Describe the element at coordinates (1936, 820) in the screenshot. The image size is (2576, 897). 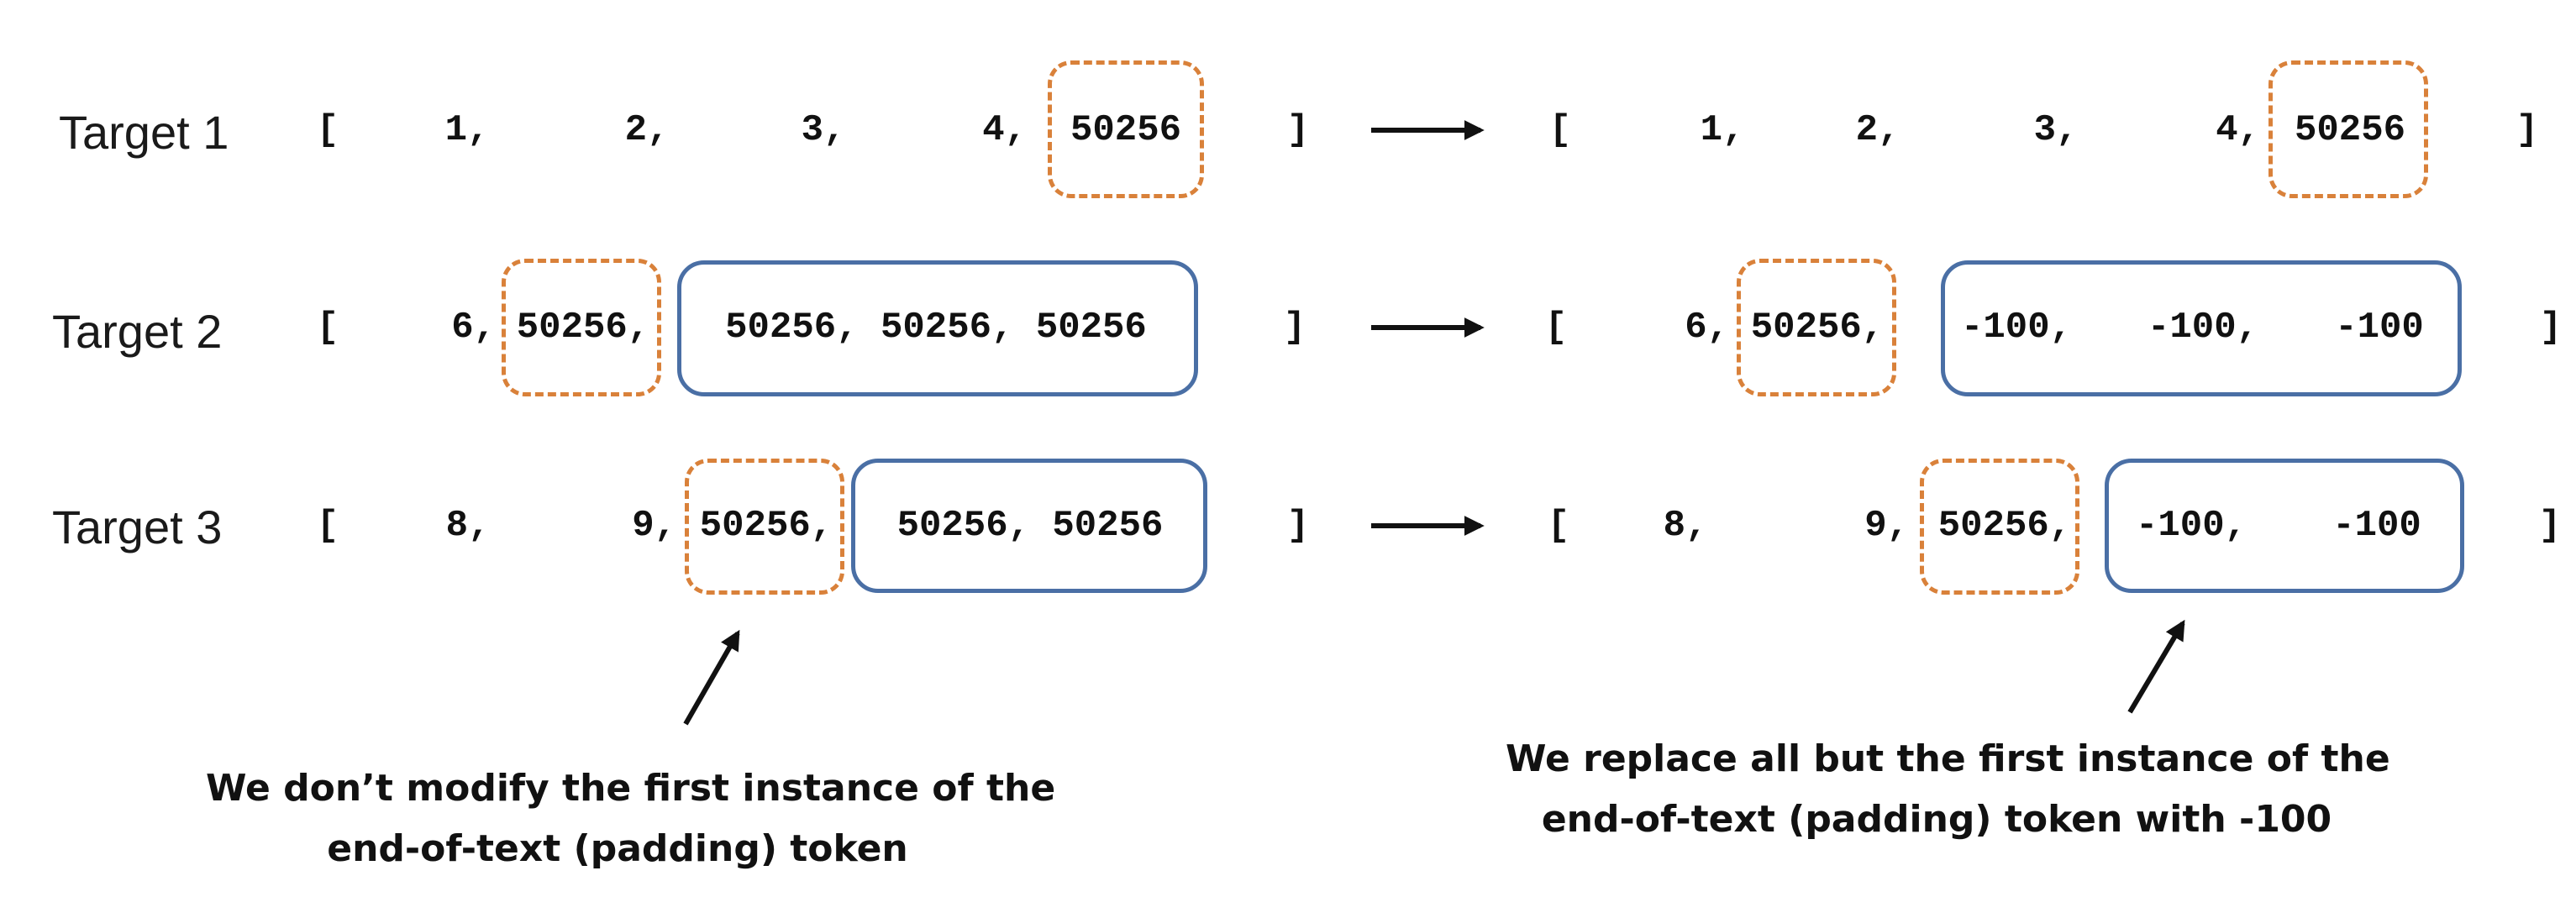
I see `caption-right-line-2: end-of-text (padding) token with -100` at that location.